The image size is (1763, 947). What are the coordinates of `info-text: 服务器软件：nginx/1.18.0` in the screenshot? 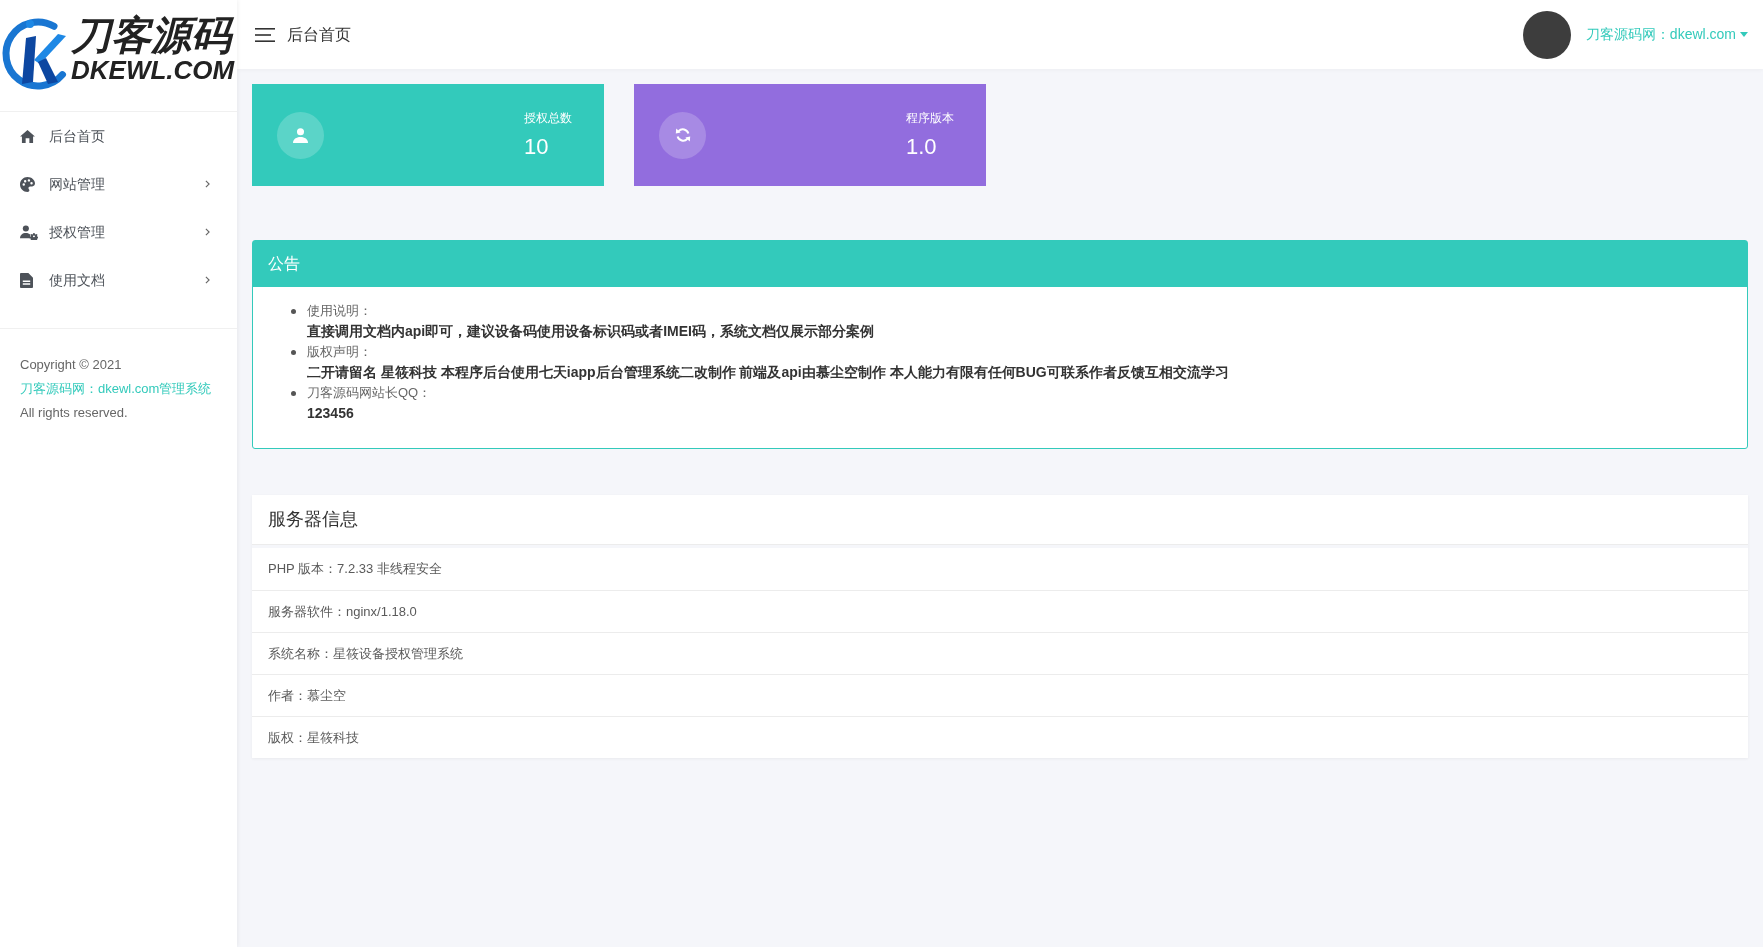 It's located at (342, 611).